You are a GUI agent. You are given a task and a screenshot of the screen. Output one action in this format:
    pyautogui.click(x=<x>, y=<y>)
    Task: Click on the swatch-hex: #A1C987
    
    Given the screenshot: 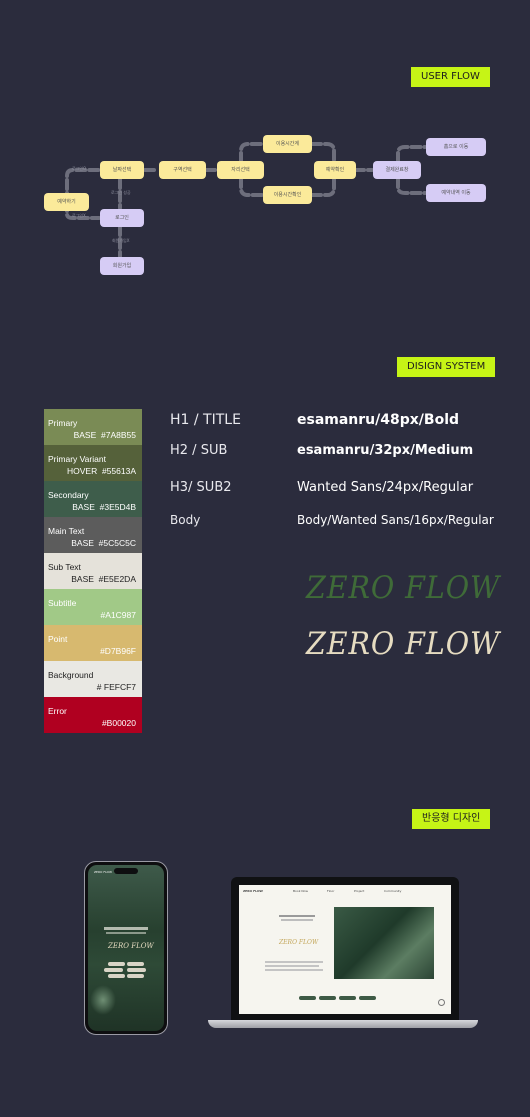 What is the action you would take?
    pyautogui.click(x=118, y=615)
    